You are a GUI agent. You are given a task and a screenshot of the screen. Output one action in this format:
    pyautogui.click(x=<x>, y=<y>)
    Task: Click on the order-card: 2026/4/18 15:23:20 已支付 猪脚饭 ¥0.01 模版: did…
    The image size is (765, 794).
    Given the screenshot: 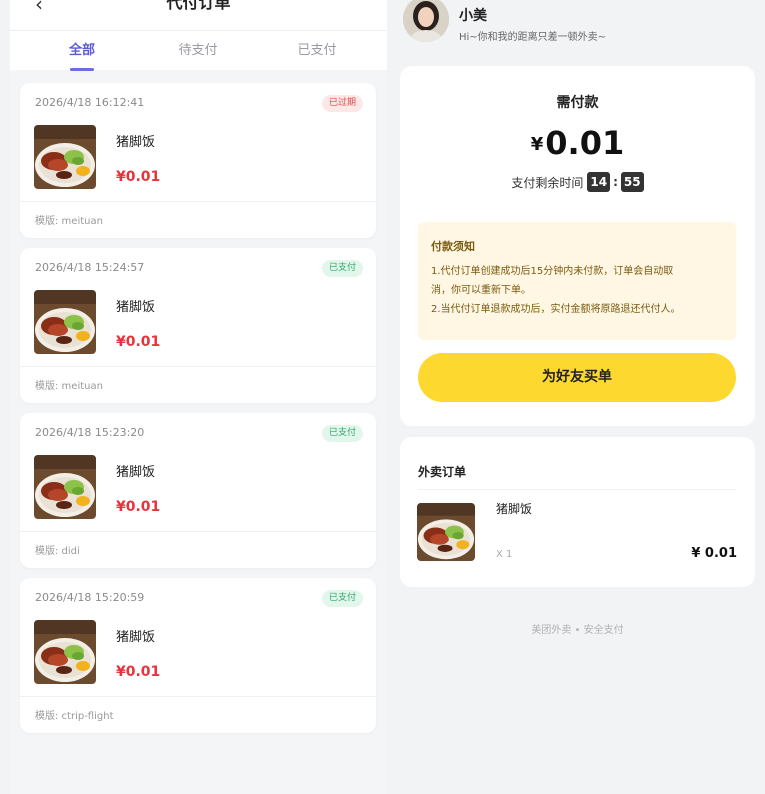 What is the action you would take?
    pyautogui.click(x=198, y=490)
    